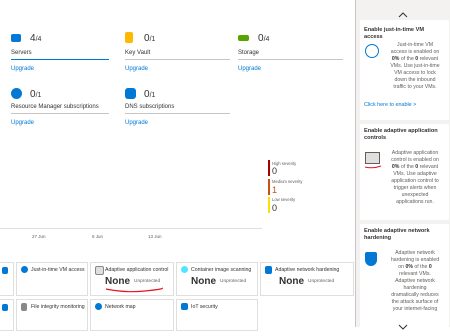  Describe the element at coordinates (249, 53) in the screenshot. I see `storage-label: Storage` at that location.